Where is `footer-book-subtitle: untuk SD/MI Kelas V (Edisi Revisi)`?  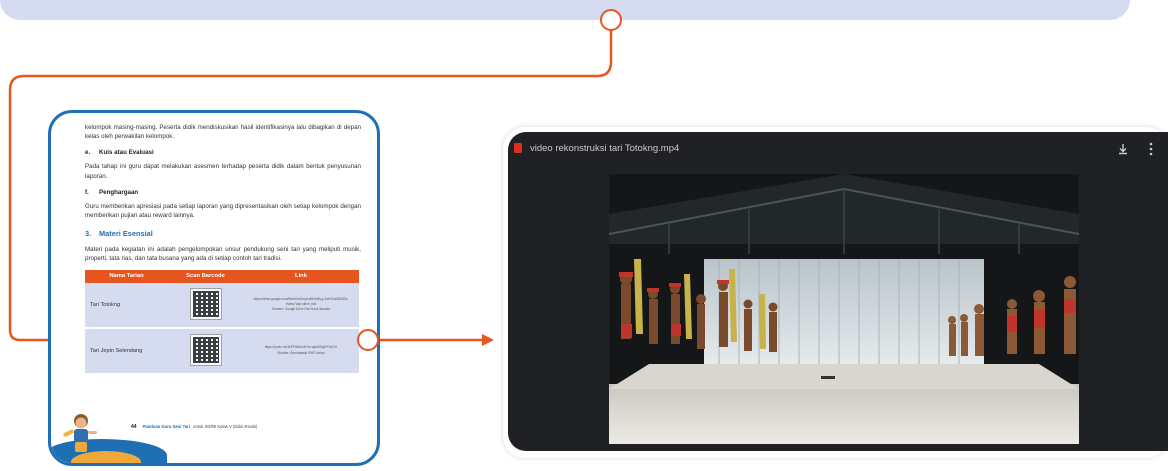 footer-book-subtitle: untuk SD/MI Kelas V (Edisi Revisi) is located at coordinates (225, 426).